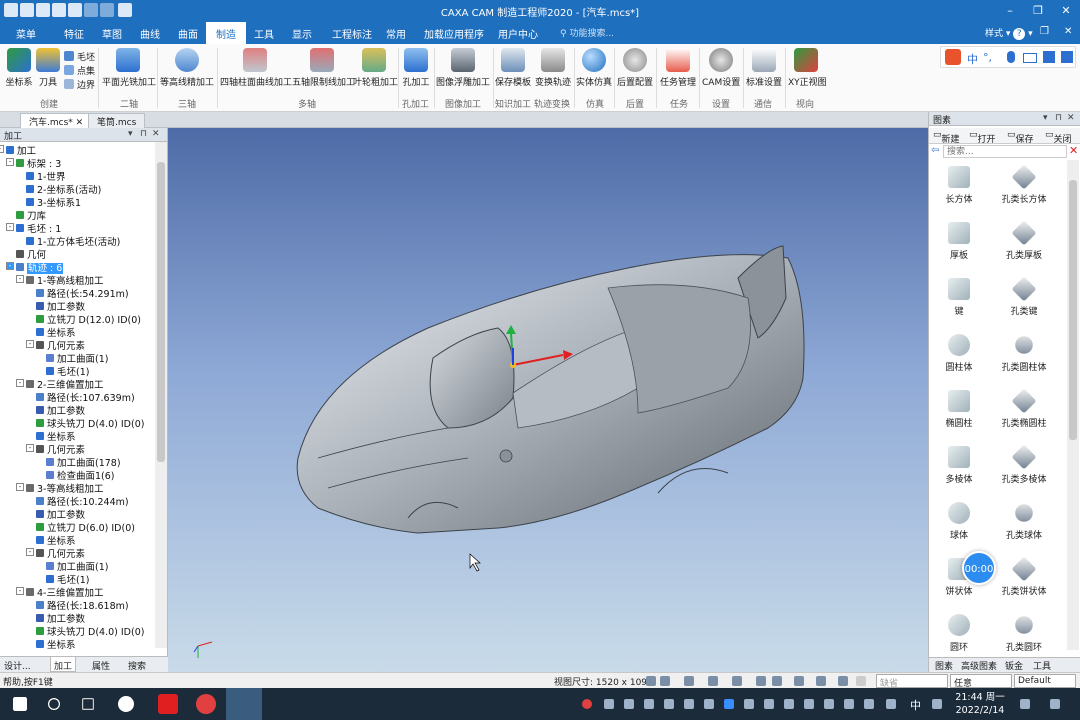  I want to click on open-primitive-button: ▭ 打开, so click(982, 137).